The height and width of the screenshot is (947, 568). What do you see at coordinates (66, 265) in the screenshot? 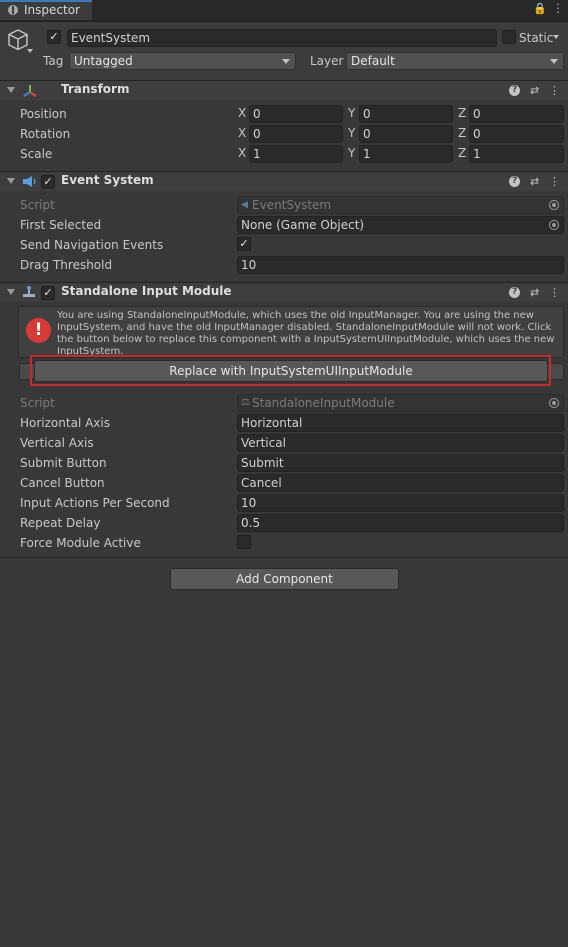
I see `drag-threshold-label: Drag Threshold` at bounding box center [66, 265].